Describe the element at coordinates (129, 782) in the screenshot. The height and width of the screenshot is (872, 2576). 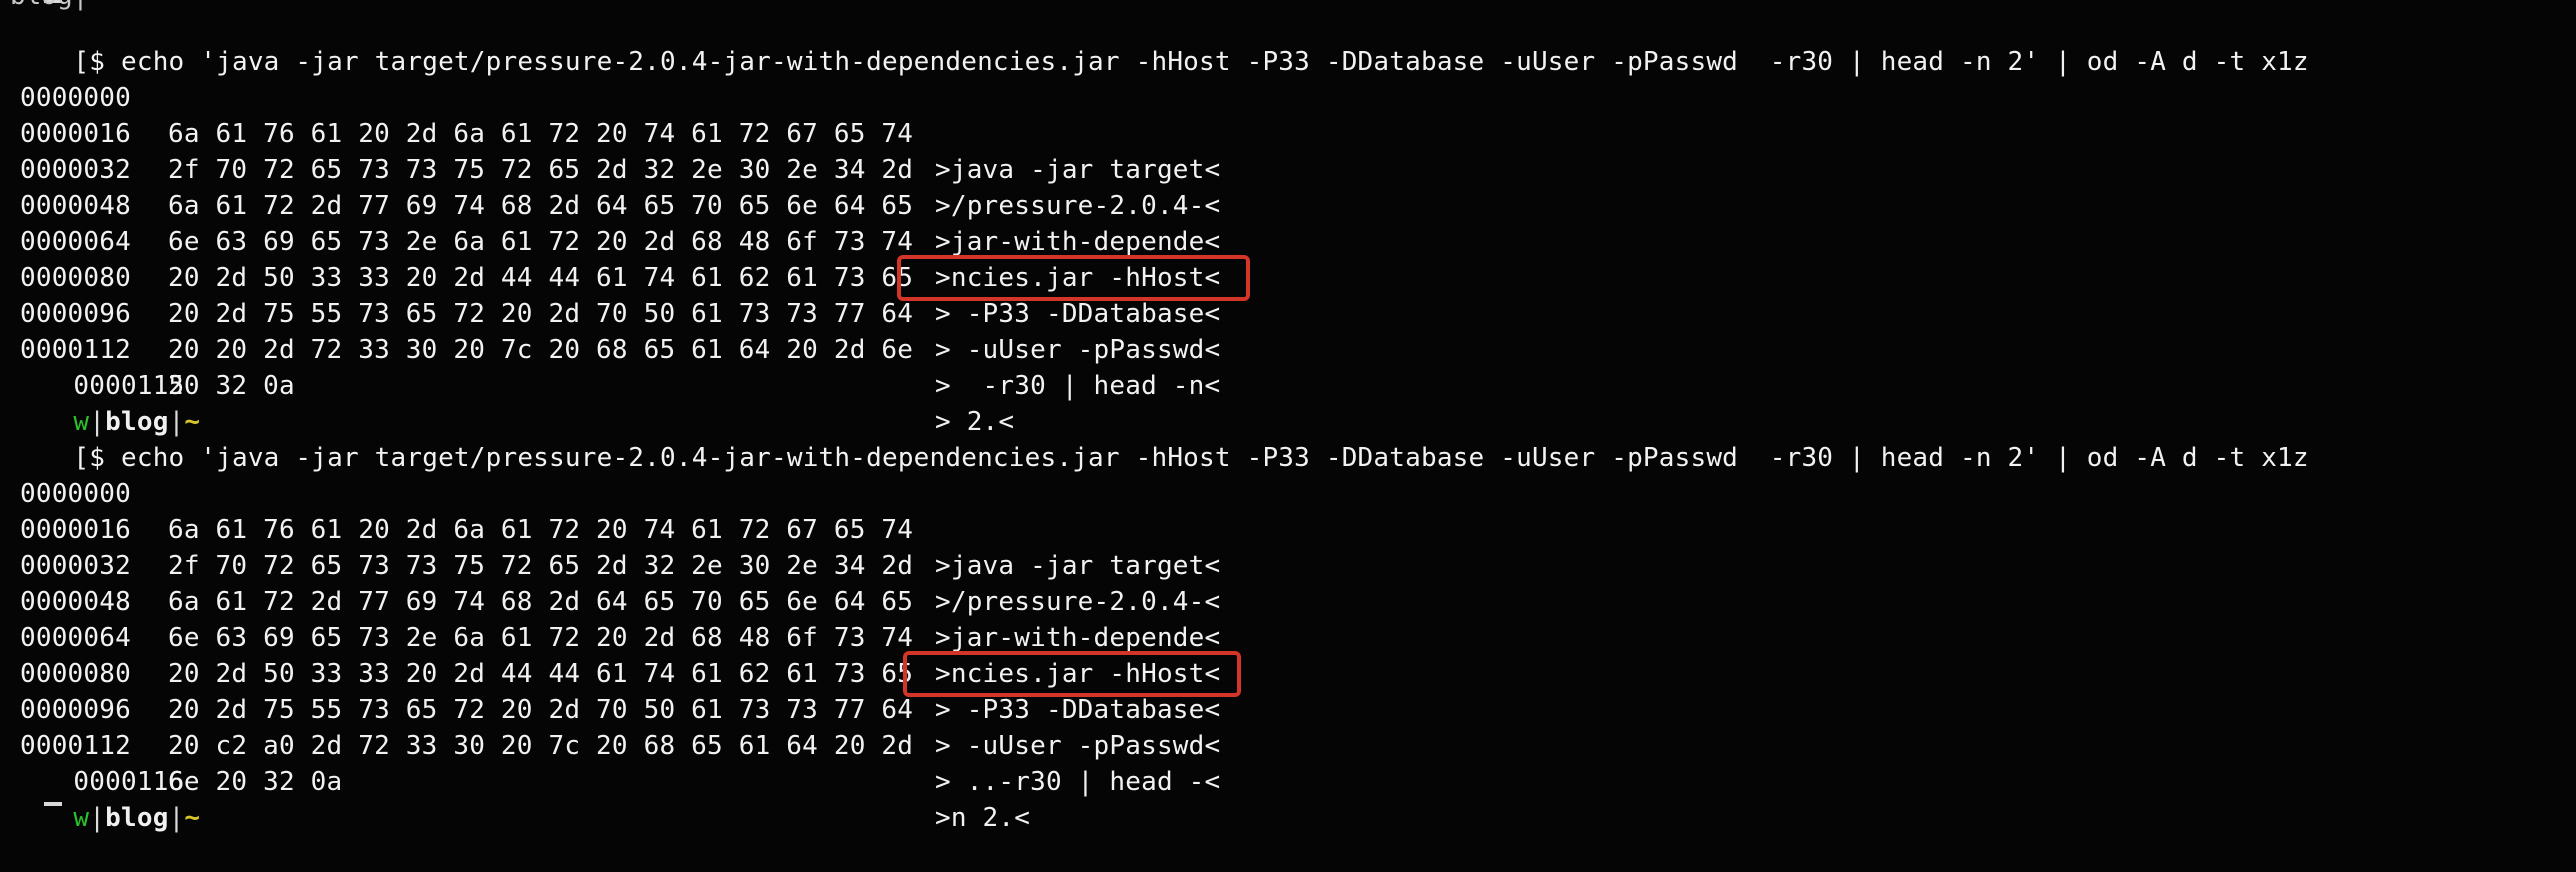
I see `dump-end-offset: 0000116` at that location.